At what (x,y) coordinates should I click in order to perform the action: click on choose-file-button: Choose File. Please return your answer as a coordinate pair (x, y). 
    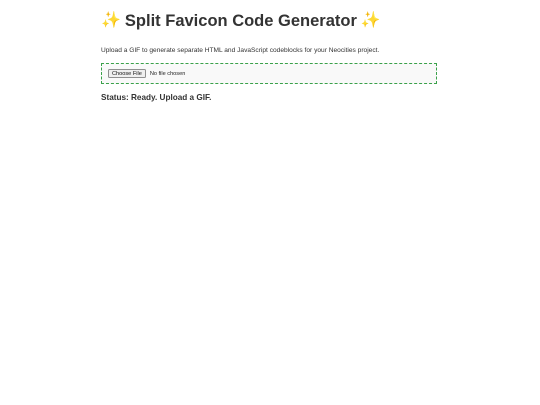
    Looking at the image, I should click on (127, 73).